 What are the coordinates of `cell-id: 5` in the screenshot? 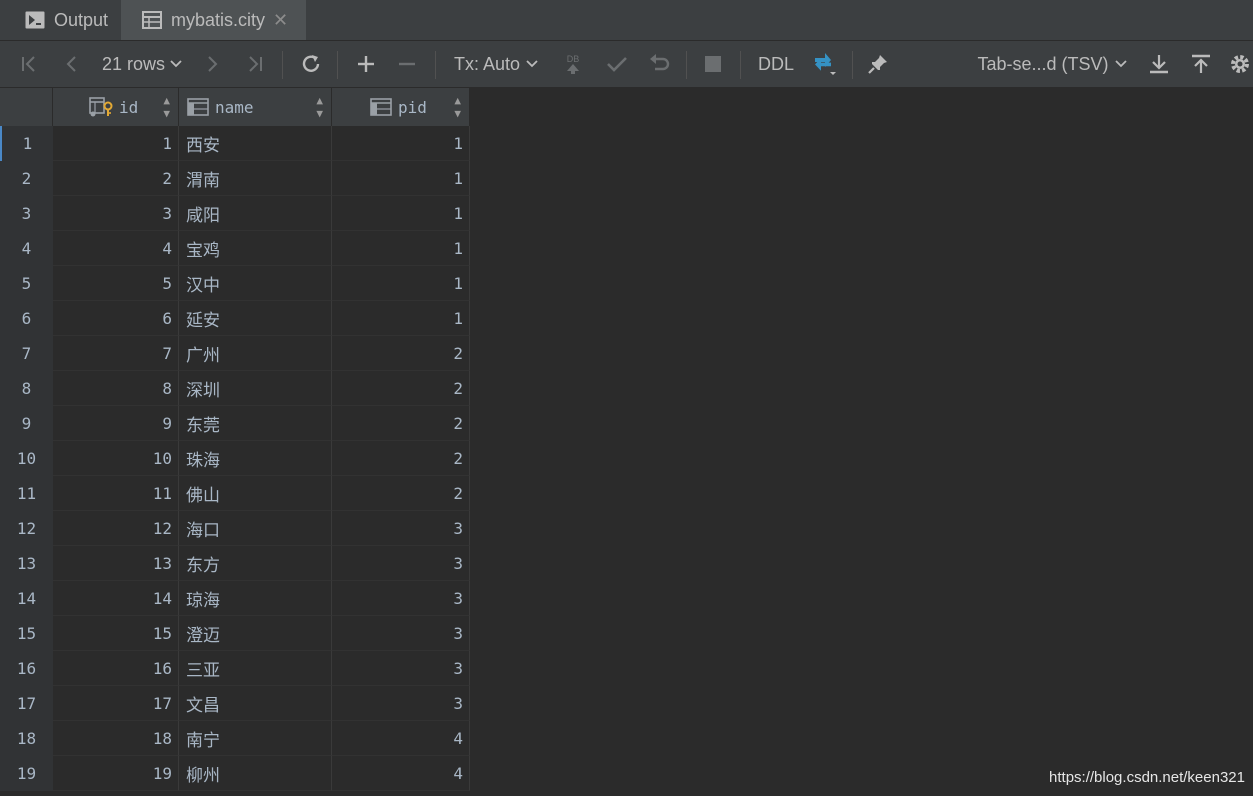 It's located at (116, 283).